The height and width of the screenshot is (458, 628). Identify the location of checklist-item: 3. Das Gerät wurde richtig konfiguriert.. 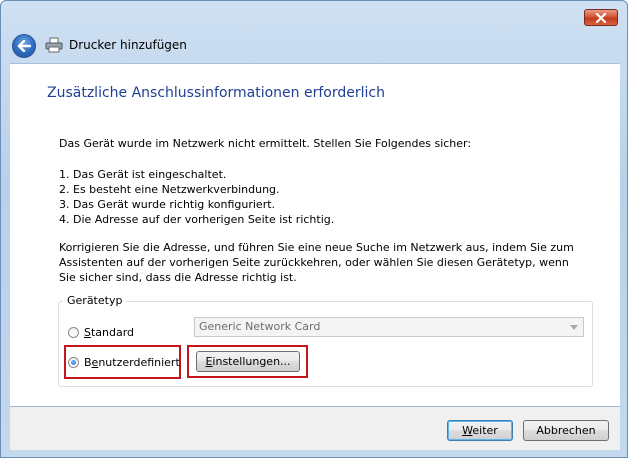
(167, 204).